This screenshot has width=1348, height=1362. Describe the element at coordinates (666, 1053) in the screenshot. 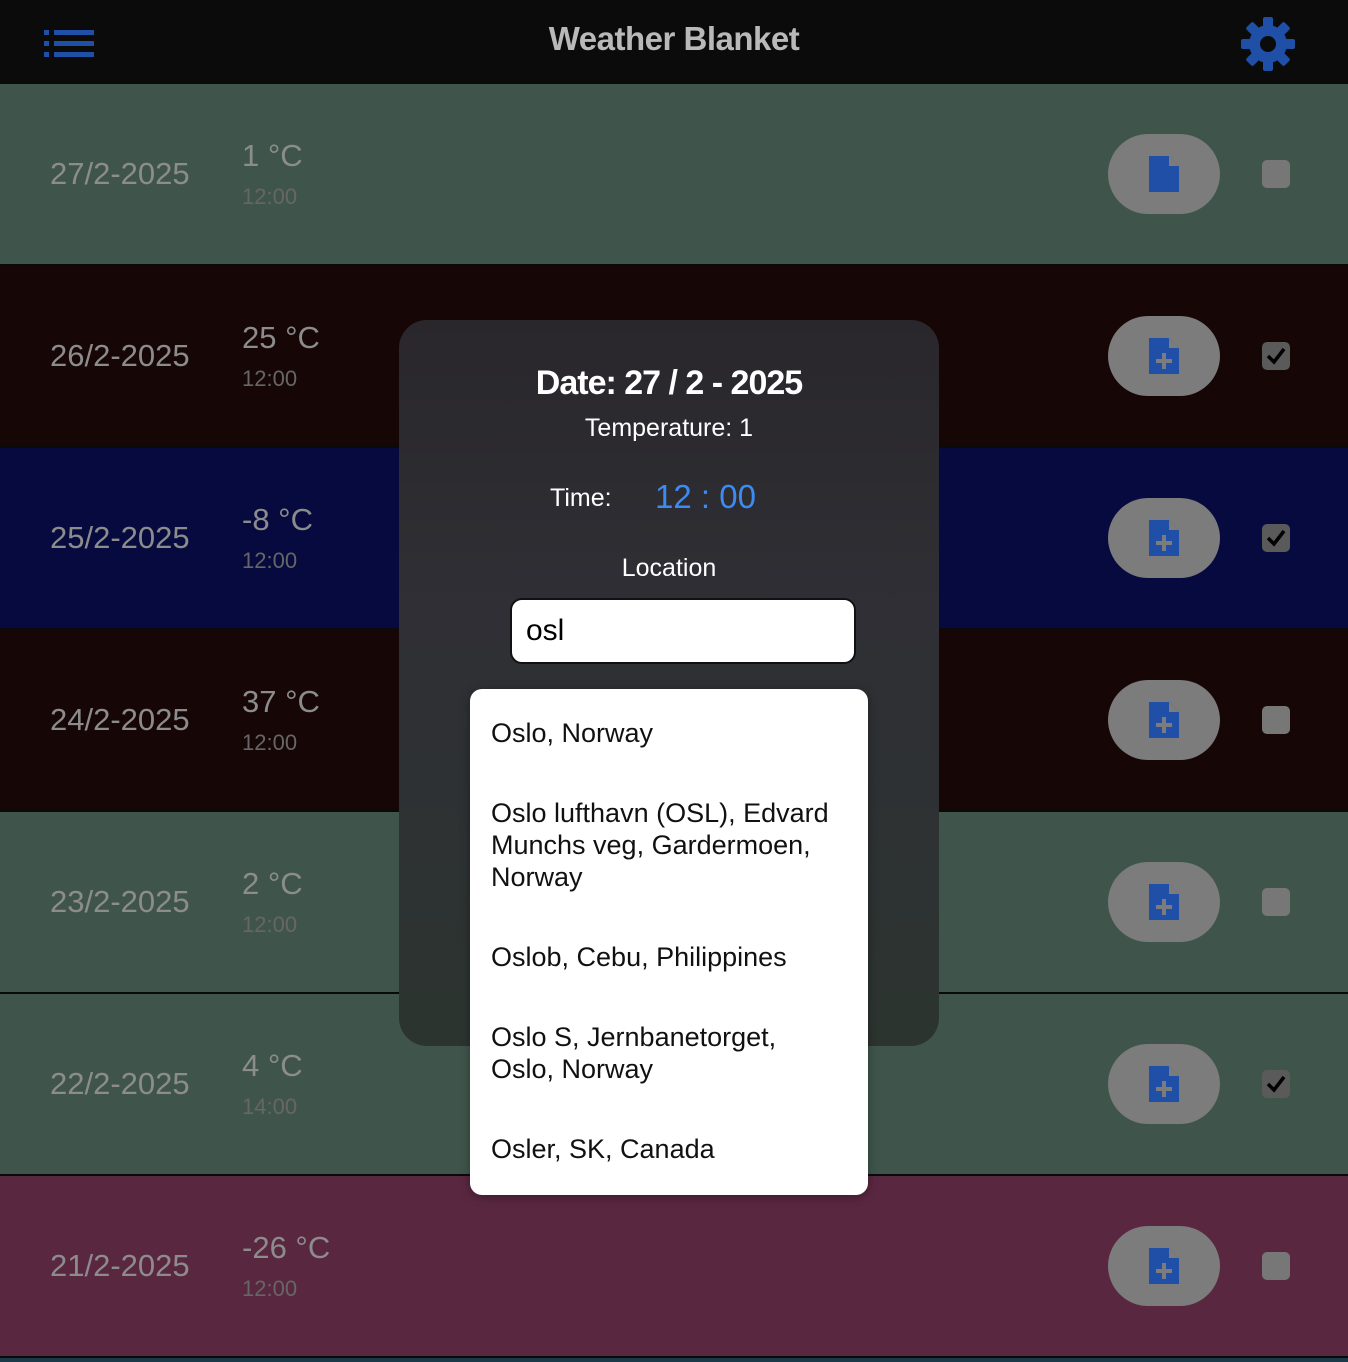

I see `suggestion-item: Oslo S, Jernbanetorget, Oslo, Norway` at that location.